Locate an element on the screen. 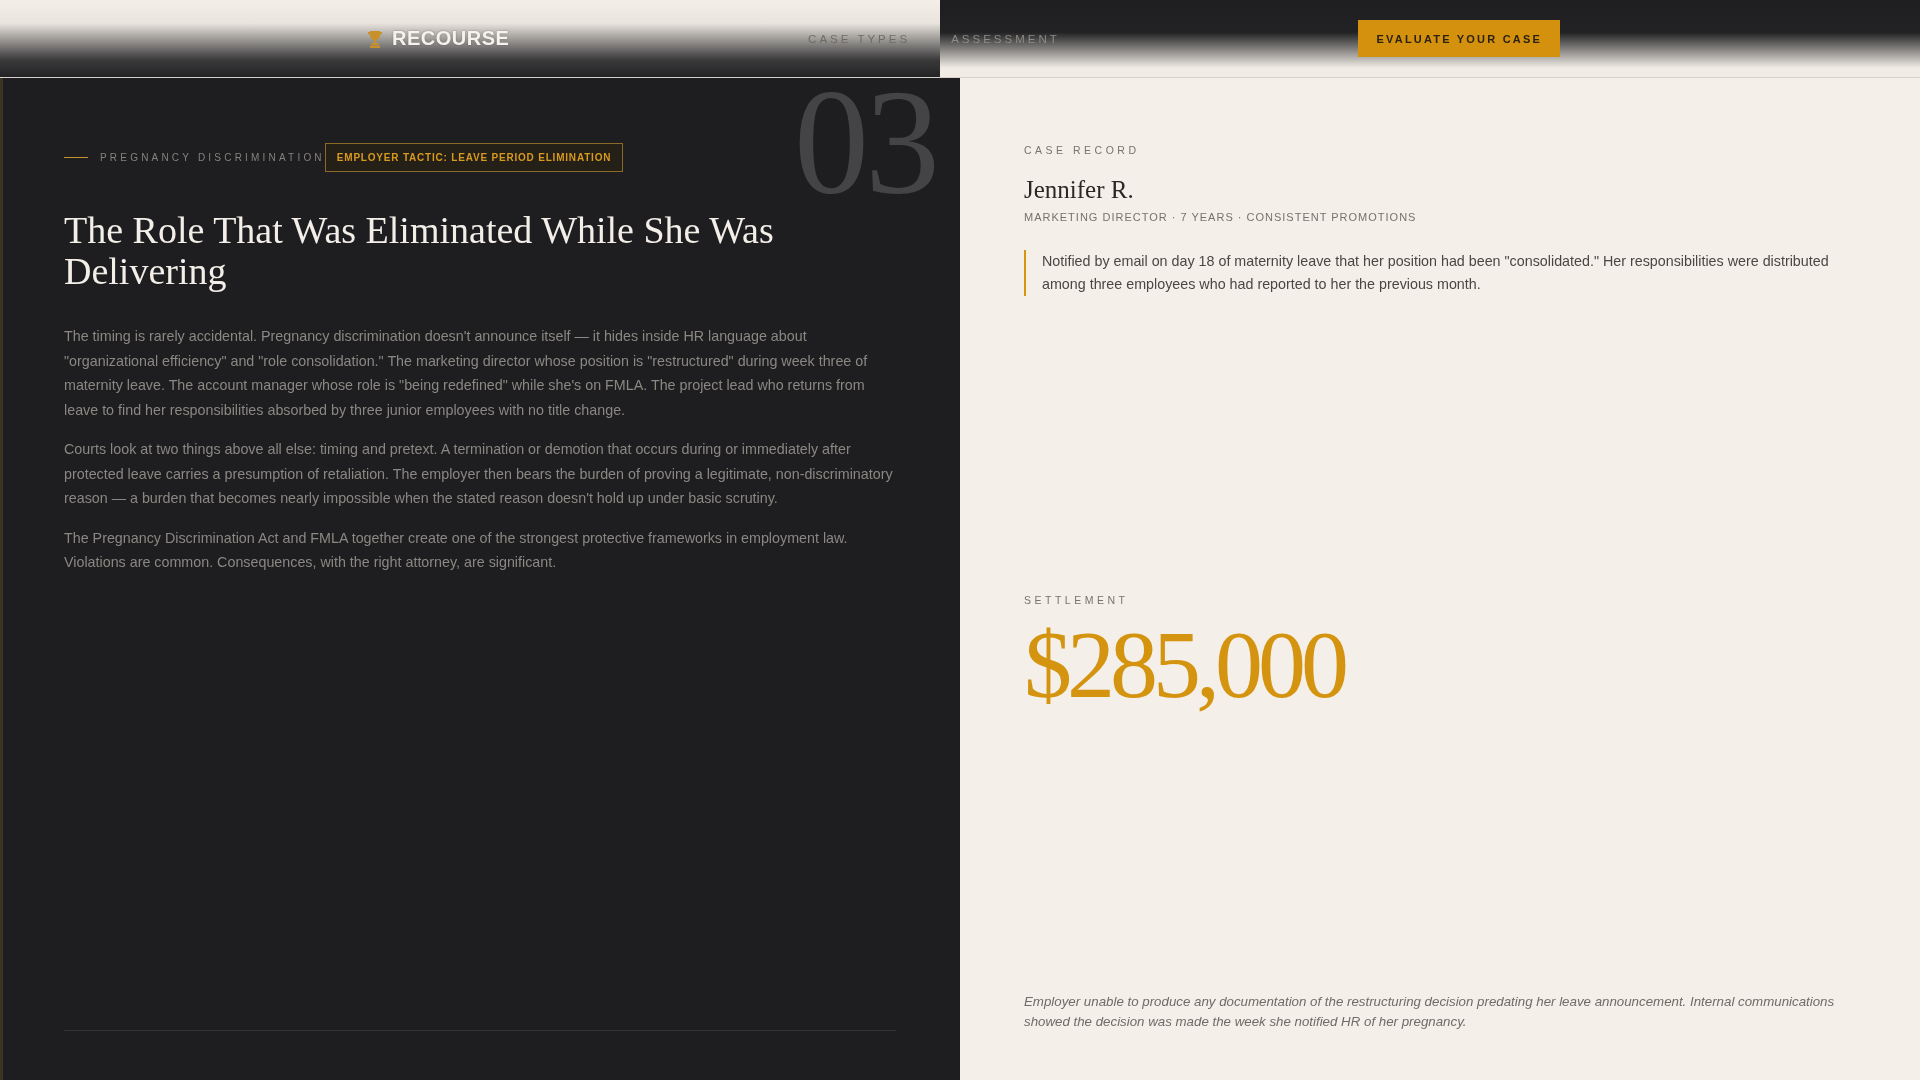 Image resolution: width=1920 pixels, height=1080 pixels. settlement-amount: $285,000 is located at coordinates (1184, 665).